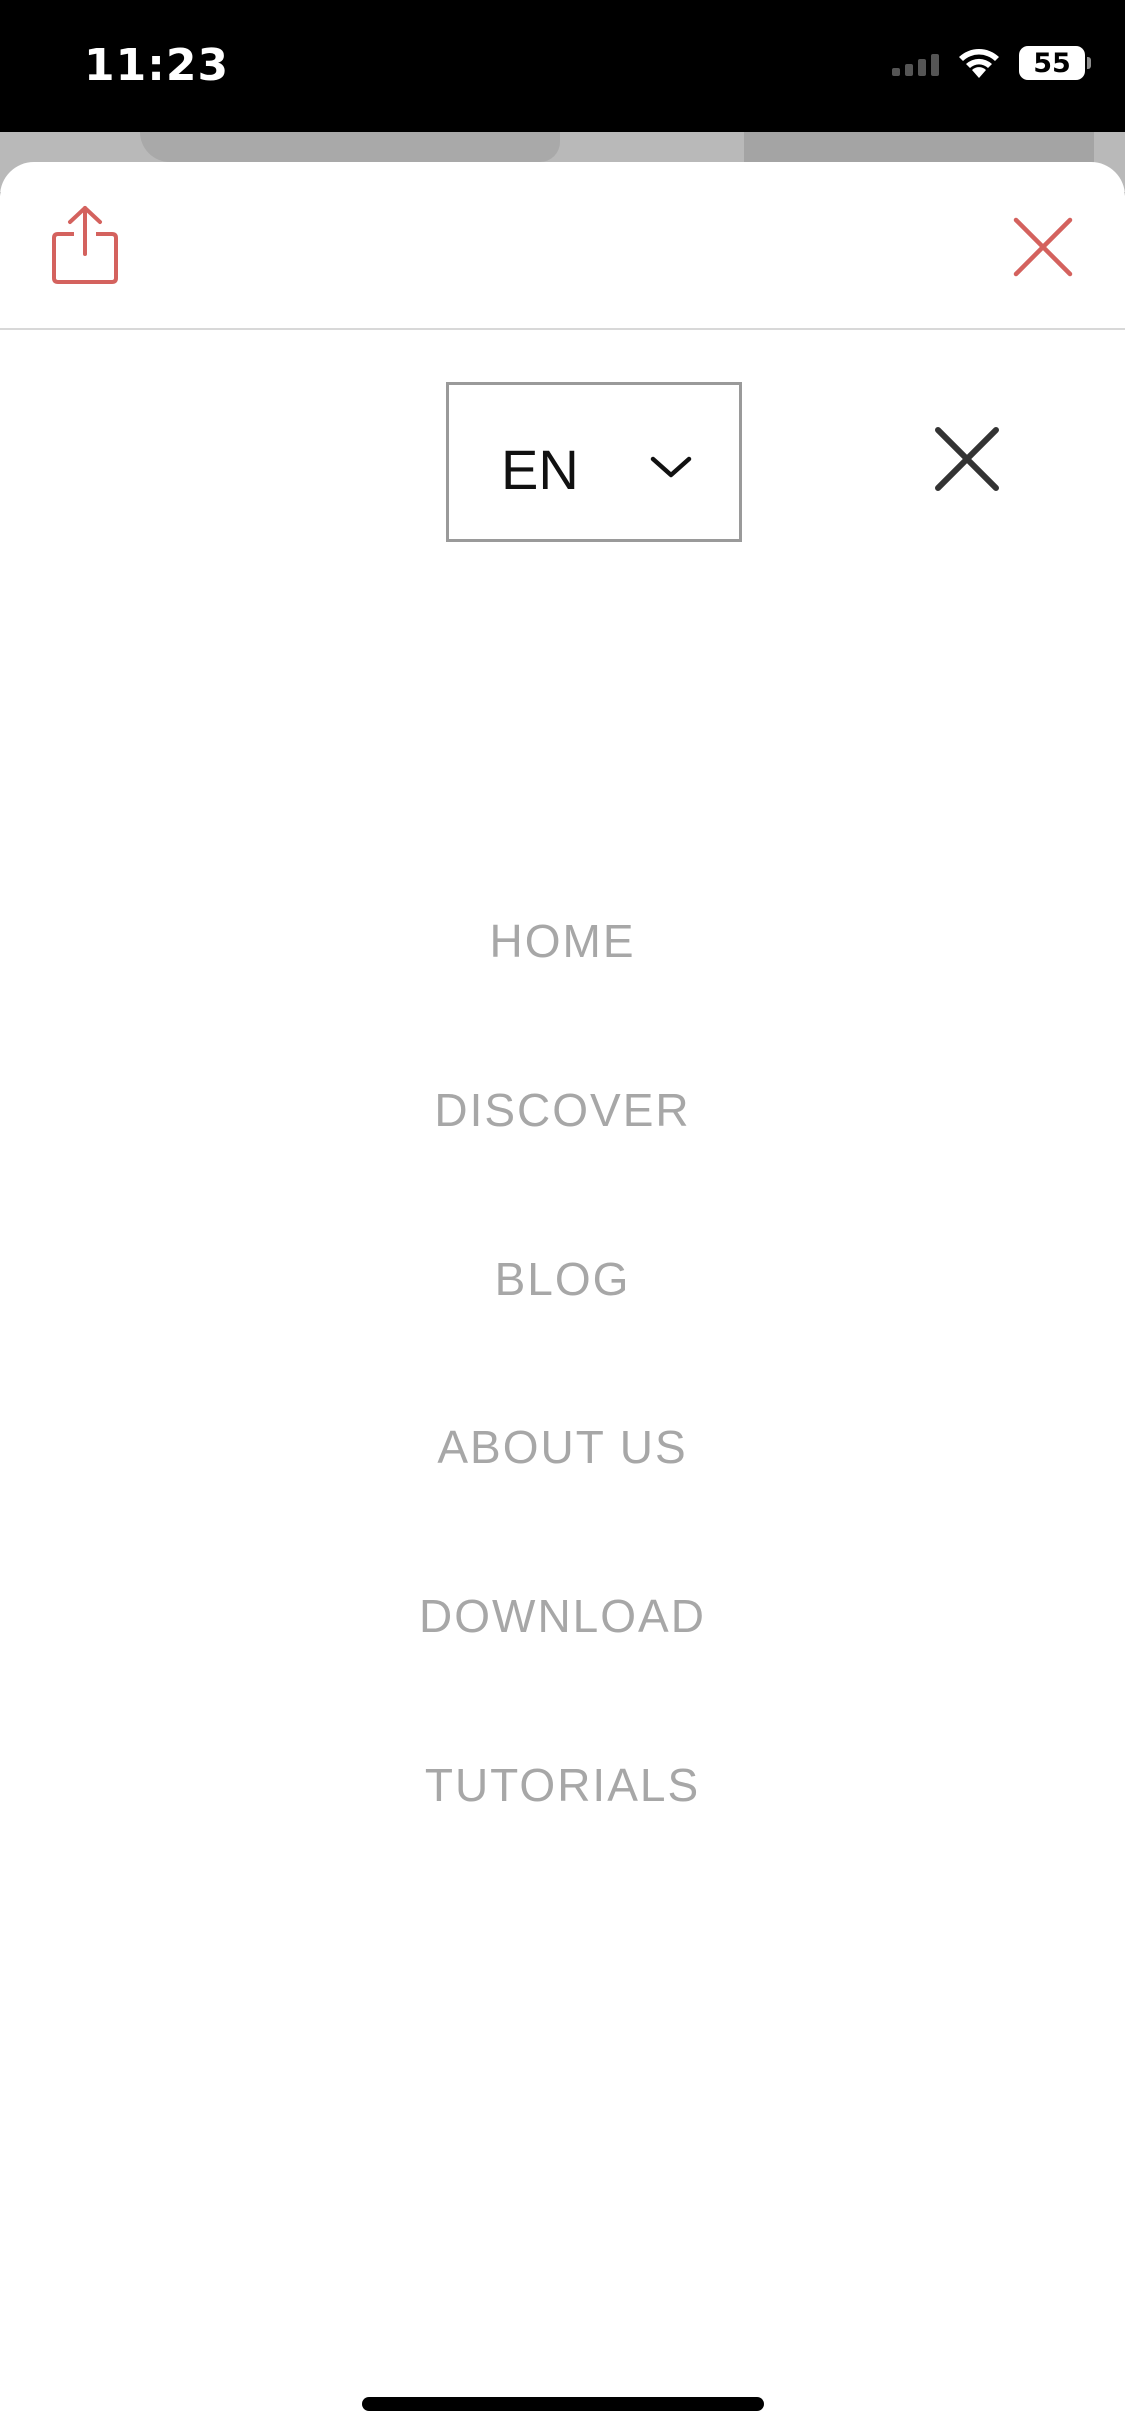 This screenshot has height=2436, width=1125. Describe the element at coordinates (915, 63) in the screenshot. I see `cellular-signal-icon` at that location.